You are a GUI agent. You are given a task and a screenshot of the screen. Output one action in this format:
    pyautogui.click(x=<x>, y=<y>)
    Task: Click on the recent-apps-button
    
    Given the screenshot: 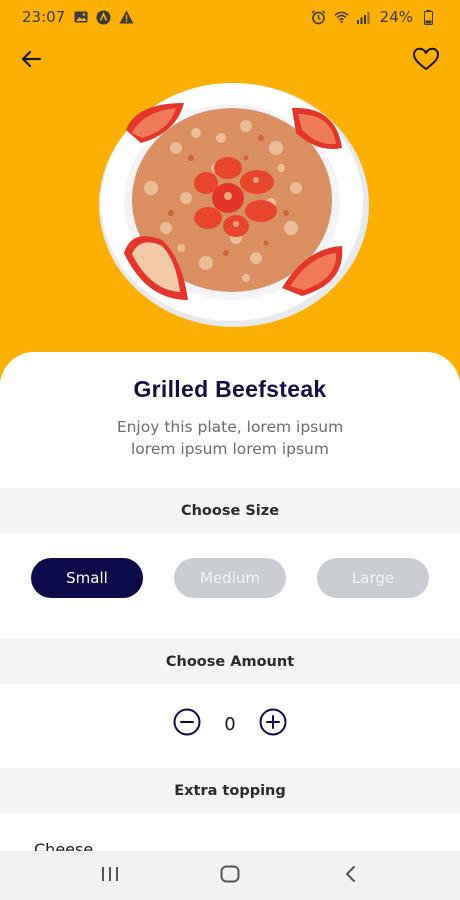 What is the action you would take?
    pyautogui.click(x=110, y=876)
    